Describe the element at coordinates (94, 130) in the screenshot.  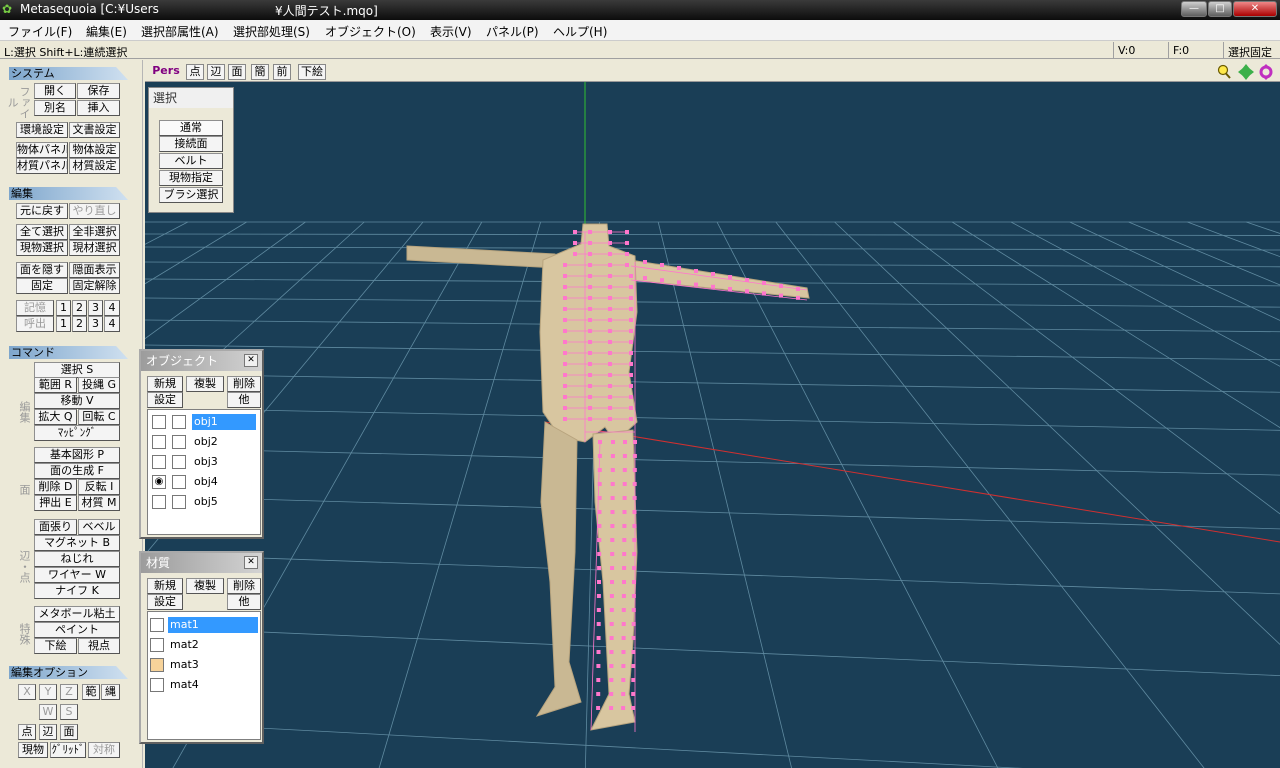
I see `doc-settings-button: 文書設定` at that location.